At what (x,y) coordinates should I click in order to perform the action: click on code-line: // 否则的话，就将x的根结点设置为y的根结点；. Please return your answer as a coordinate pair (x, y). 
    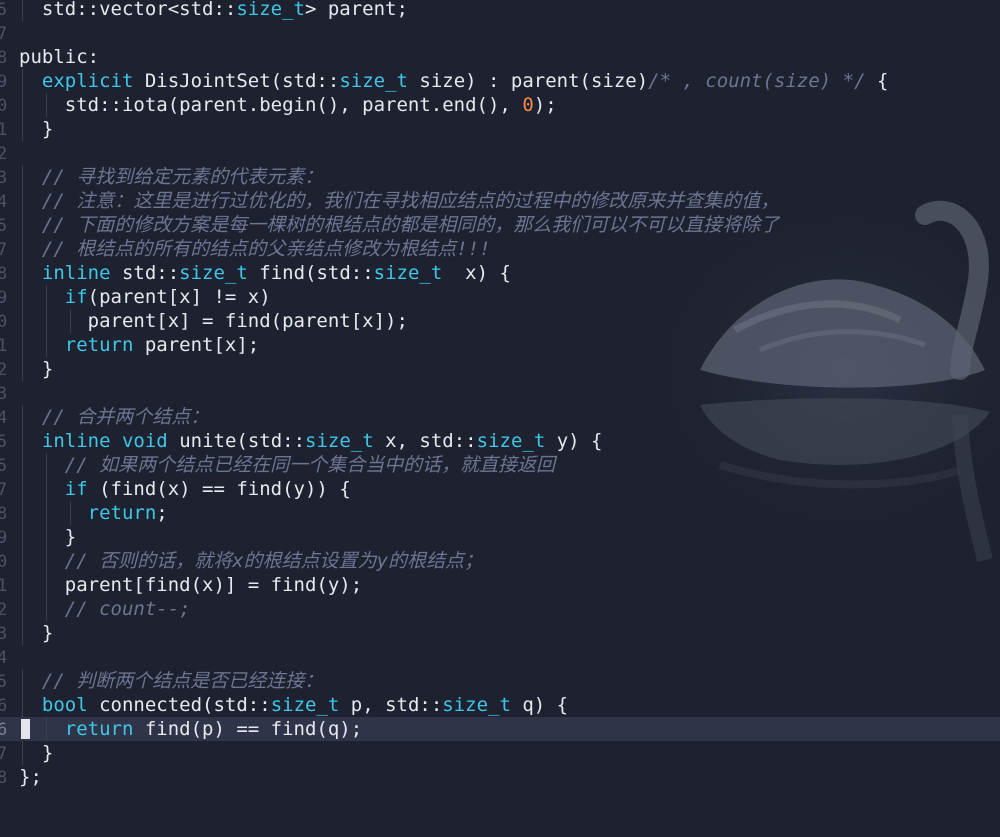
    Looking at the image, I should click on (500, 561).